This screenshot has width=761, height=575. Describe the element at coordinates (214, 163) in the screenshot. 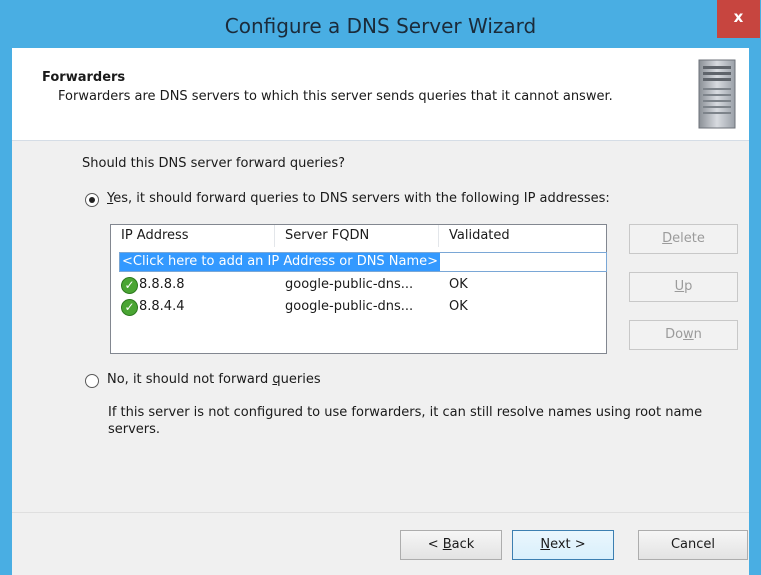

I see `forward-question: Should this DNS server forward queries?` at that location.